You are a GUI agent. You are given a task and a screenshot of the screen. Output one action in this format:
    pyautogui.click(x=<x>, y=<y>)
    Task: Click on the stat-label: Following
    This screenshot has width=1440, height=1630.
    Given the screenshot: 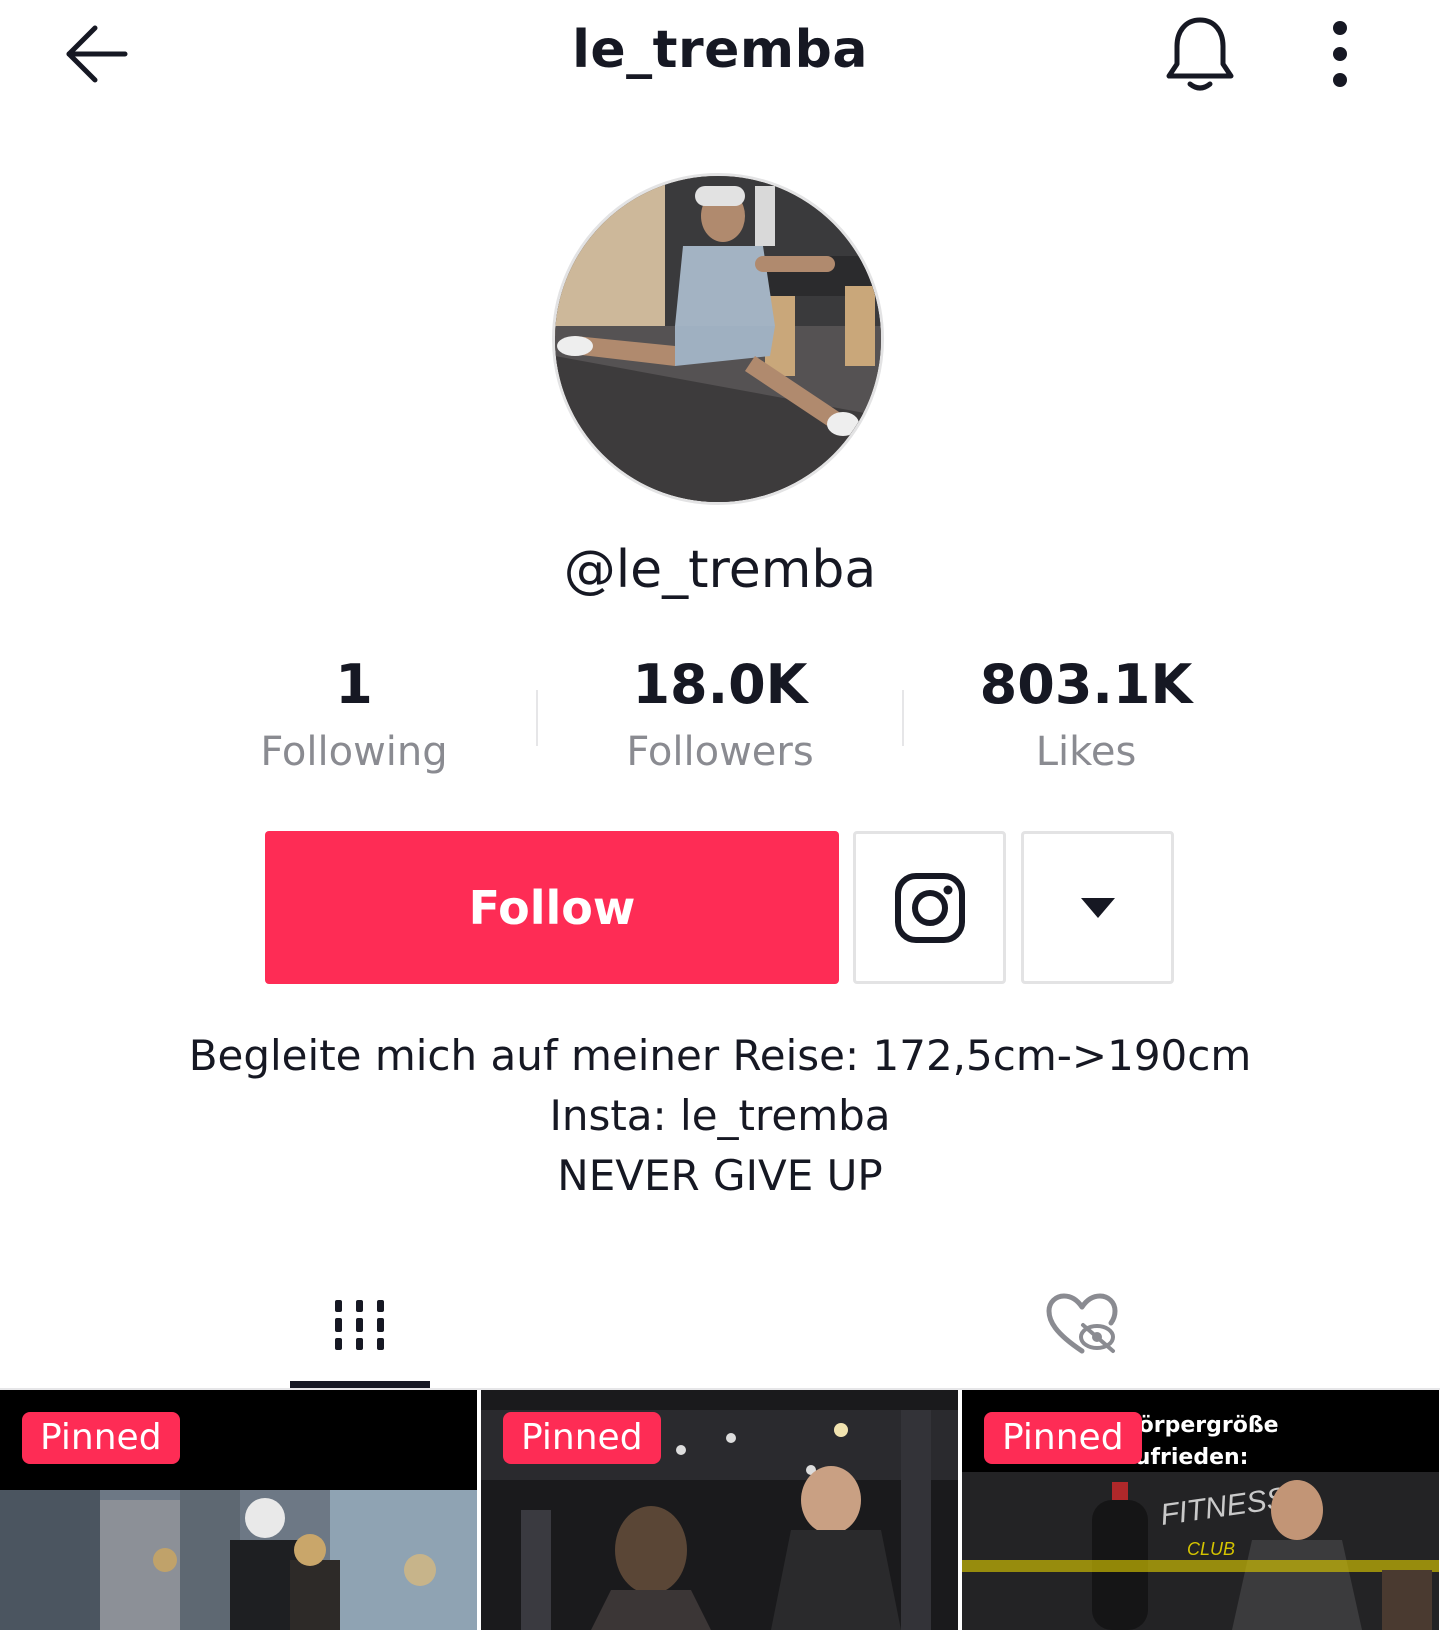 What is the action you would take?
    pyautogui.click(x=354, y=752)
    